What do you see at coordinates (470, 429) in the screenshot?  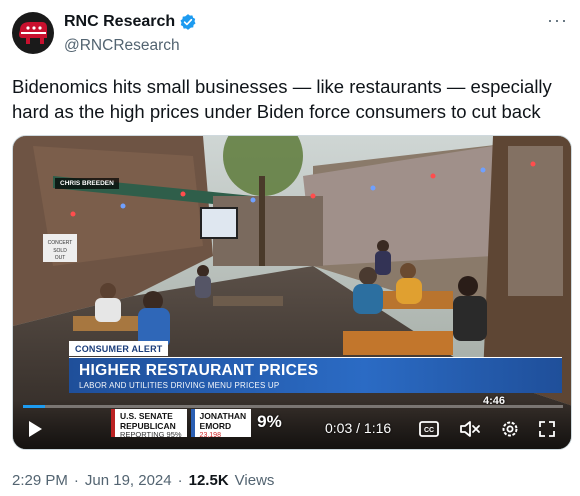 I see `mute-icon` at bounding box center [470, 429].